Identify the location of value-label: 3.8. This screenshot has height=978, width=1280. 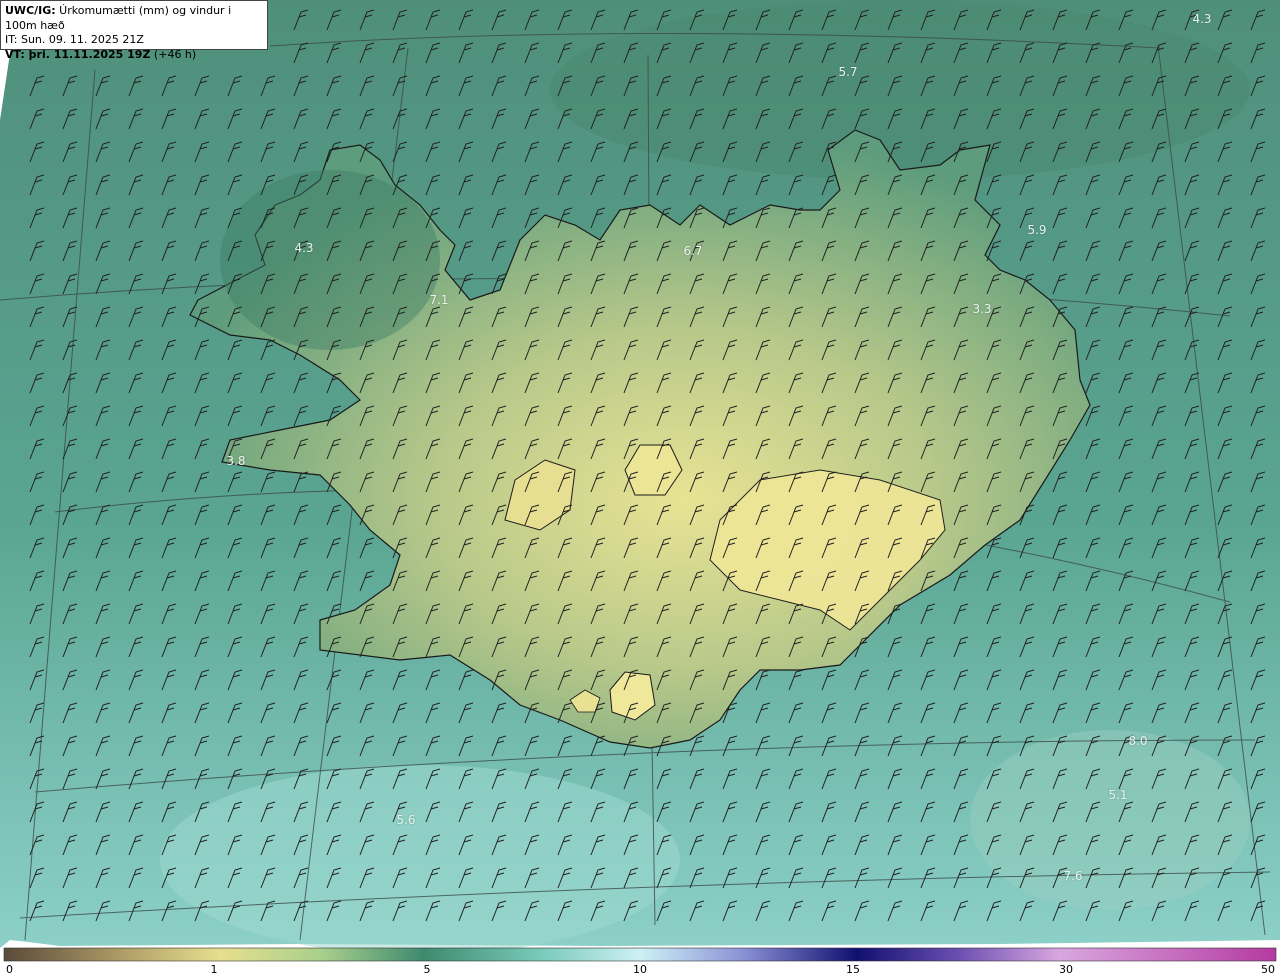
(236, 461).